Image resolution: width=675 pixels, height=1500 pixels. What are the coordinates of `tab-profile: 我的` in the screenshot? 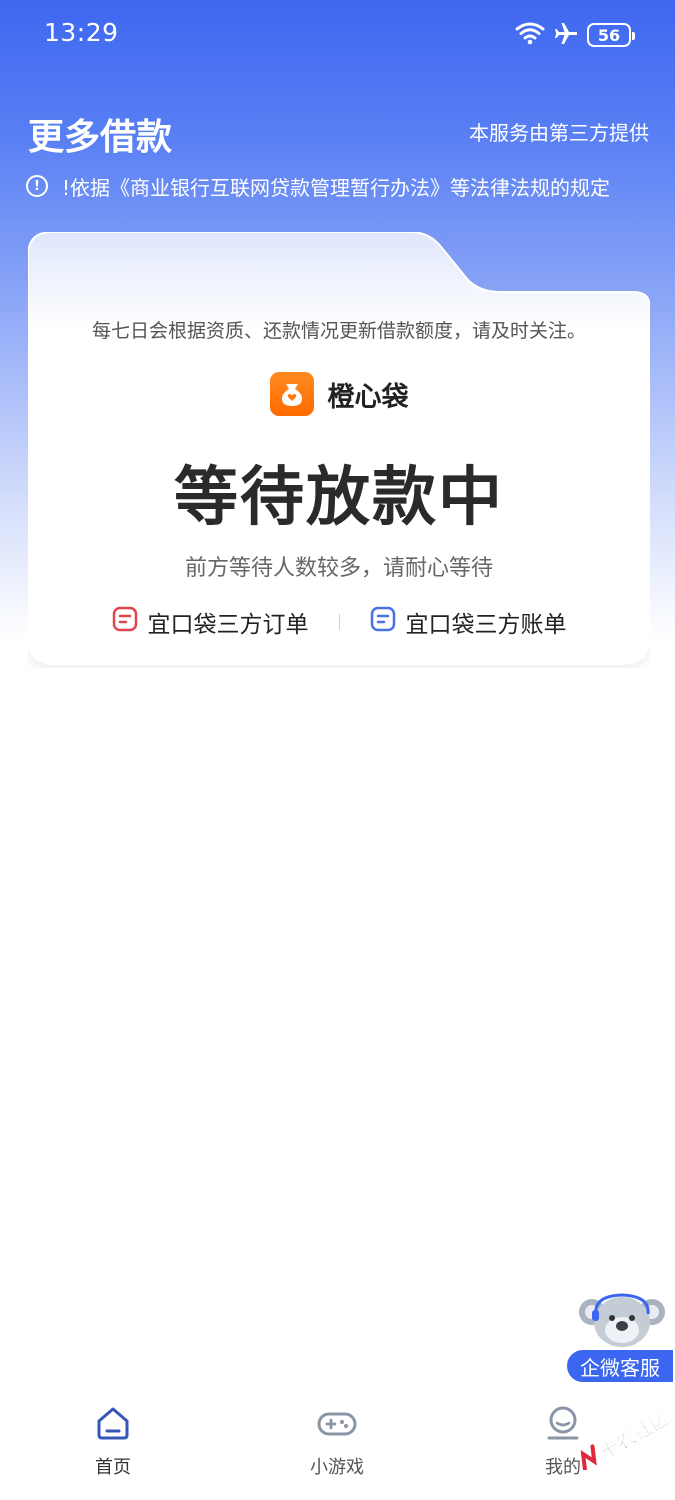 It's located at (563, 1445).